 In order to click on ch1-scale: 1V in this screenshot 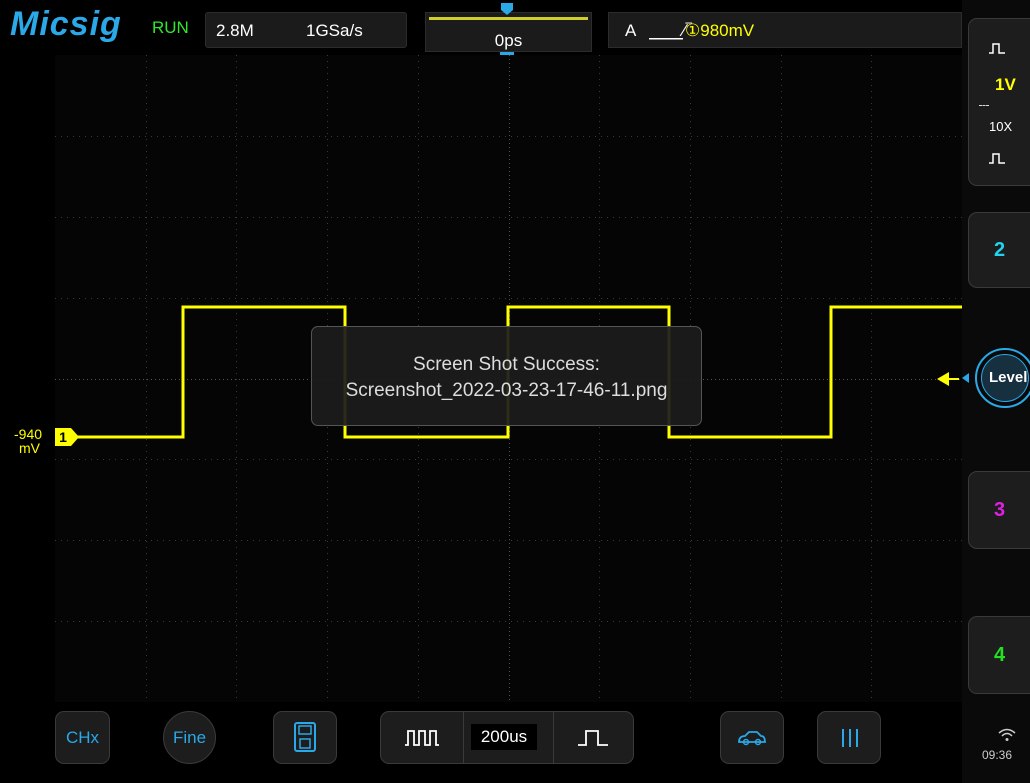, I will do `click(1005, 84)`.